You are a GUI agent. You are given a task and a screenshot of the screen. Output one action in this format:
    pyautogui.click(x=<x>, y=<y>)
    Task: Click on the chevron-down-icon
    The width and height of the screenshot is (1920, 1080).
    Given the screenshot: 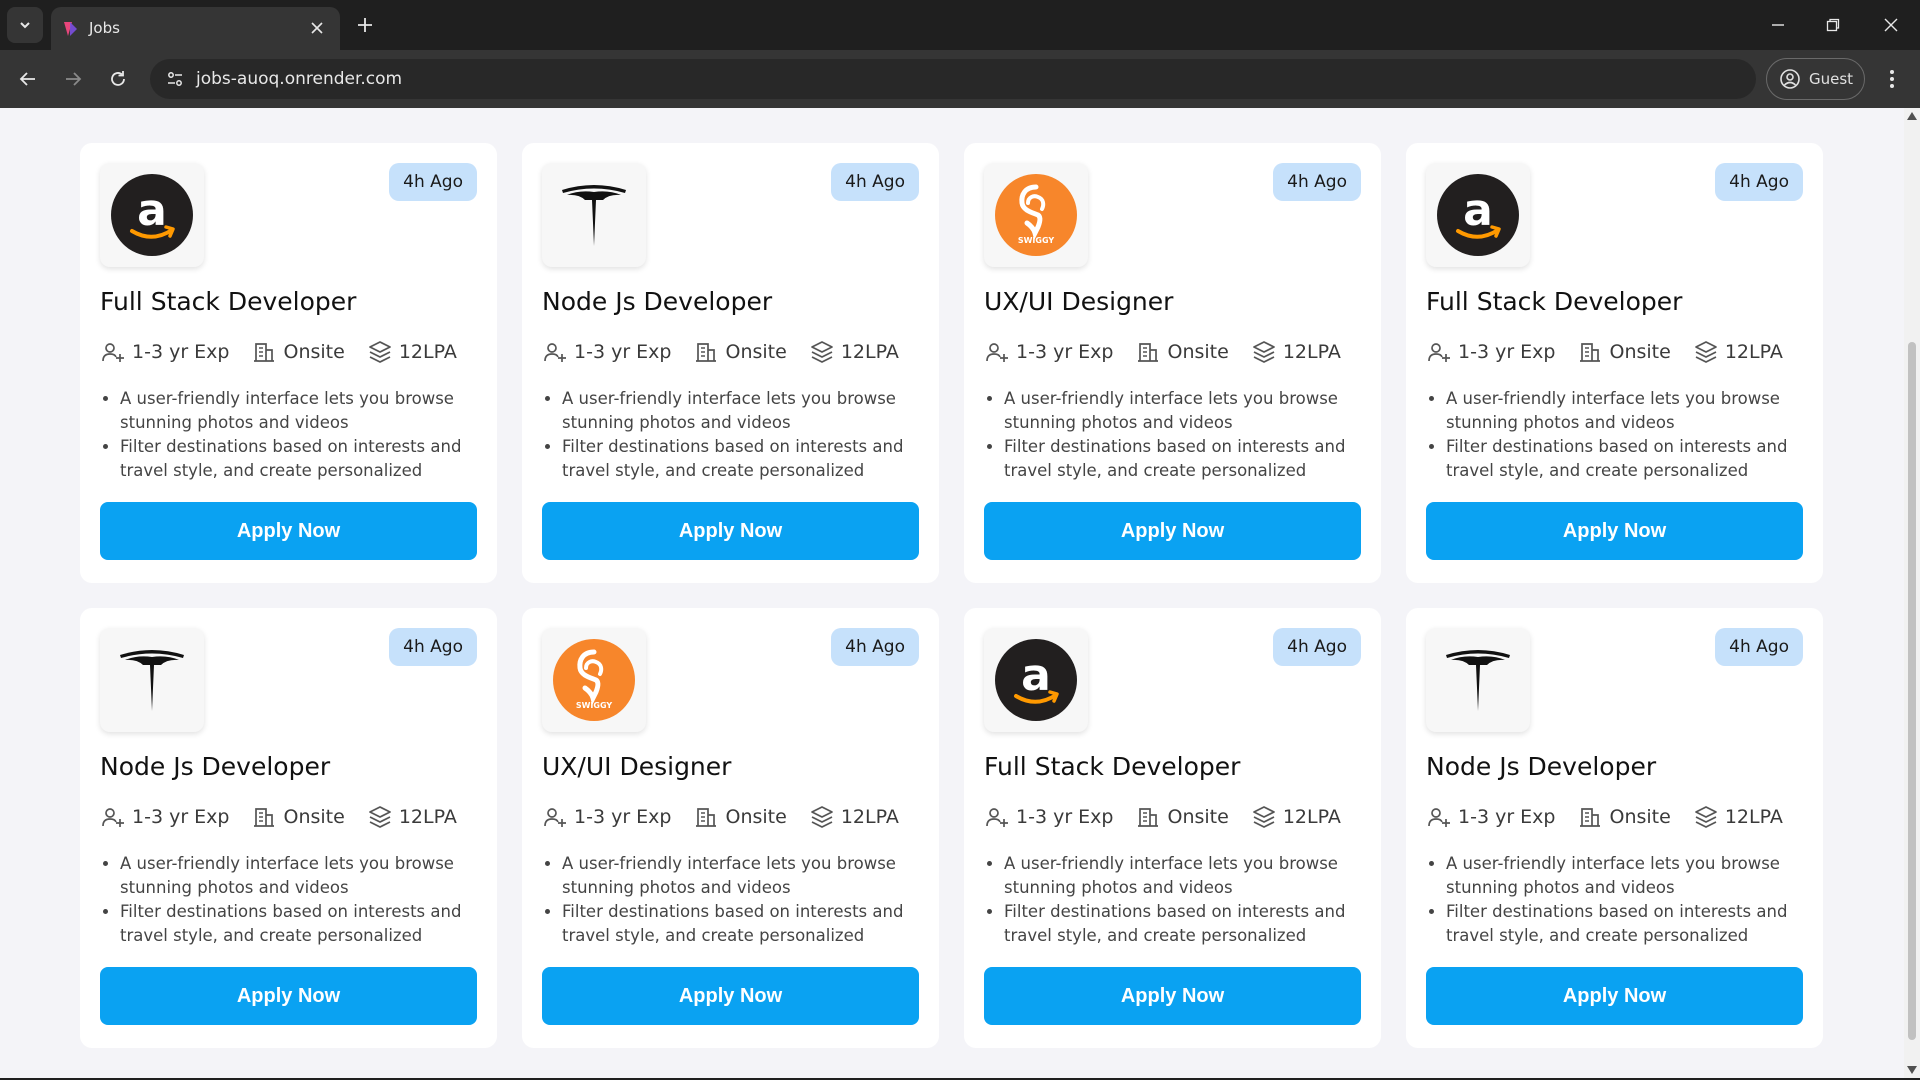 What is the action you would take?
    pyautogui.click(x=25, y=25)
    